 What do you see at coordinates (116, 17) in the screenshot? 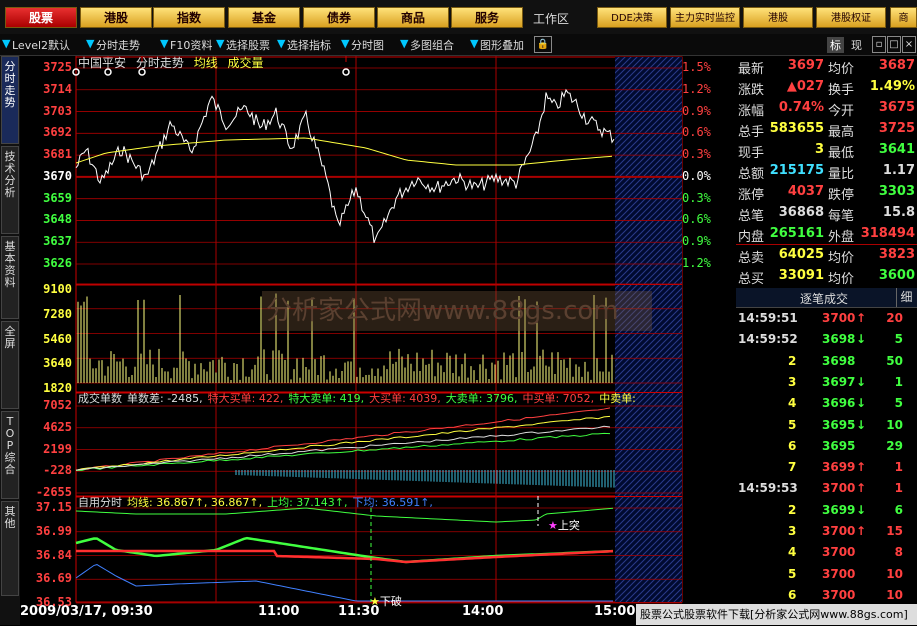
I see `nav-button-1: 港股` at bounding box center [116, 17].